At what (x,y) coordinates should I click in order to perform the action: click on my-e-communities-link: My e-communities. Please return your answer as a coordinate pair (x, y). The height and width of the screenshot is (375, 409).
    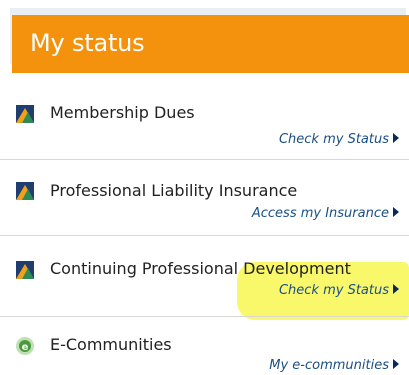
    Looking at the image, I should click on (334, 365).